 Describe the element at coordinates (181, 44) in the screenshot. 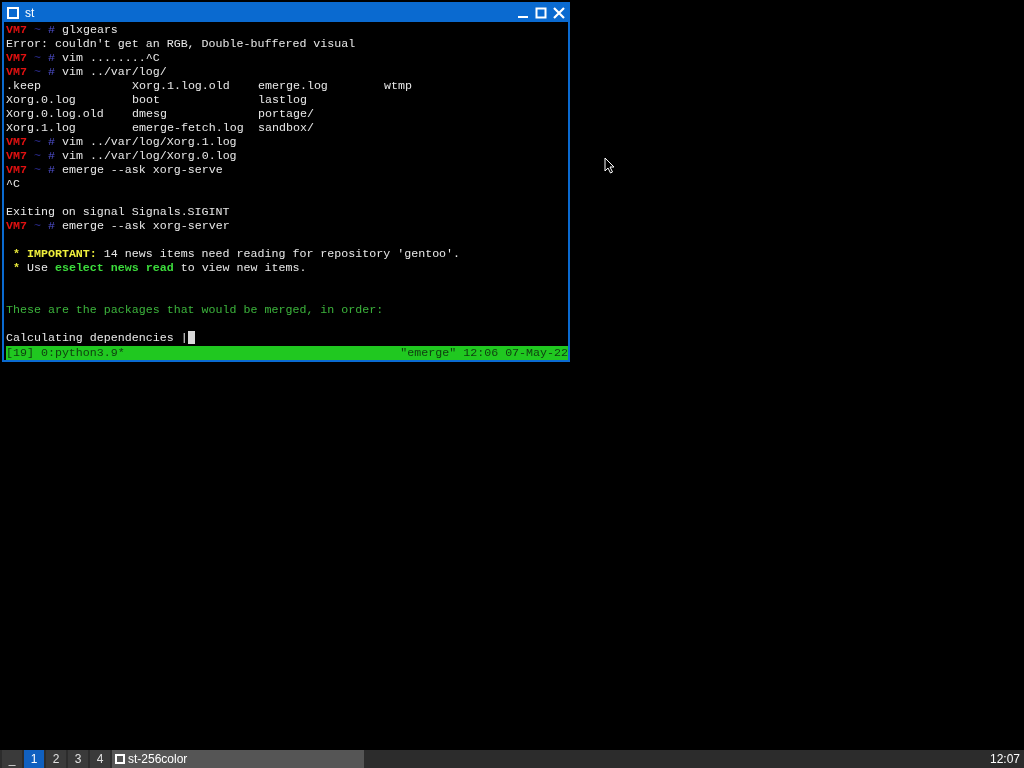

I see `output-text: Error: couldn't get an RGB, Double-buffered visual` at that location.